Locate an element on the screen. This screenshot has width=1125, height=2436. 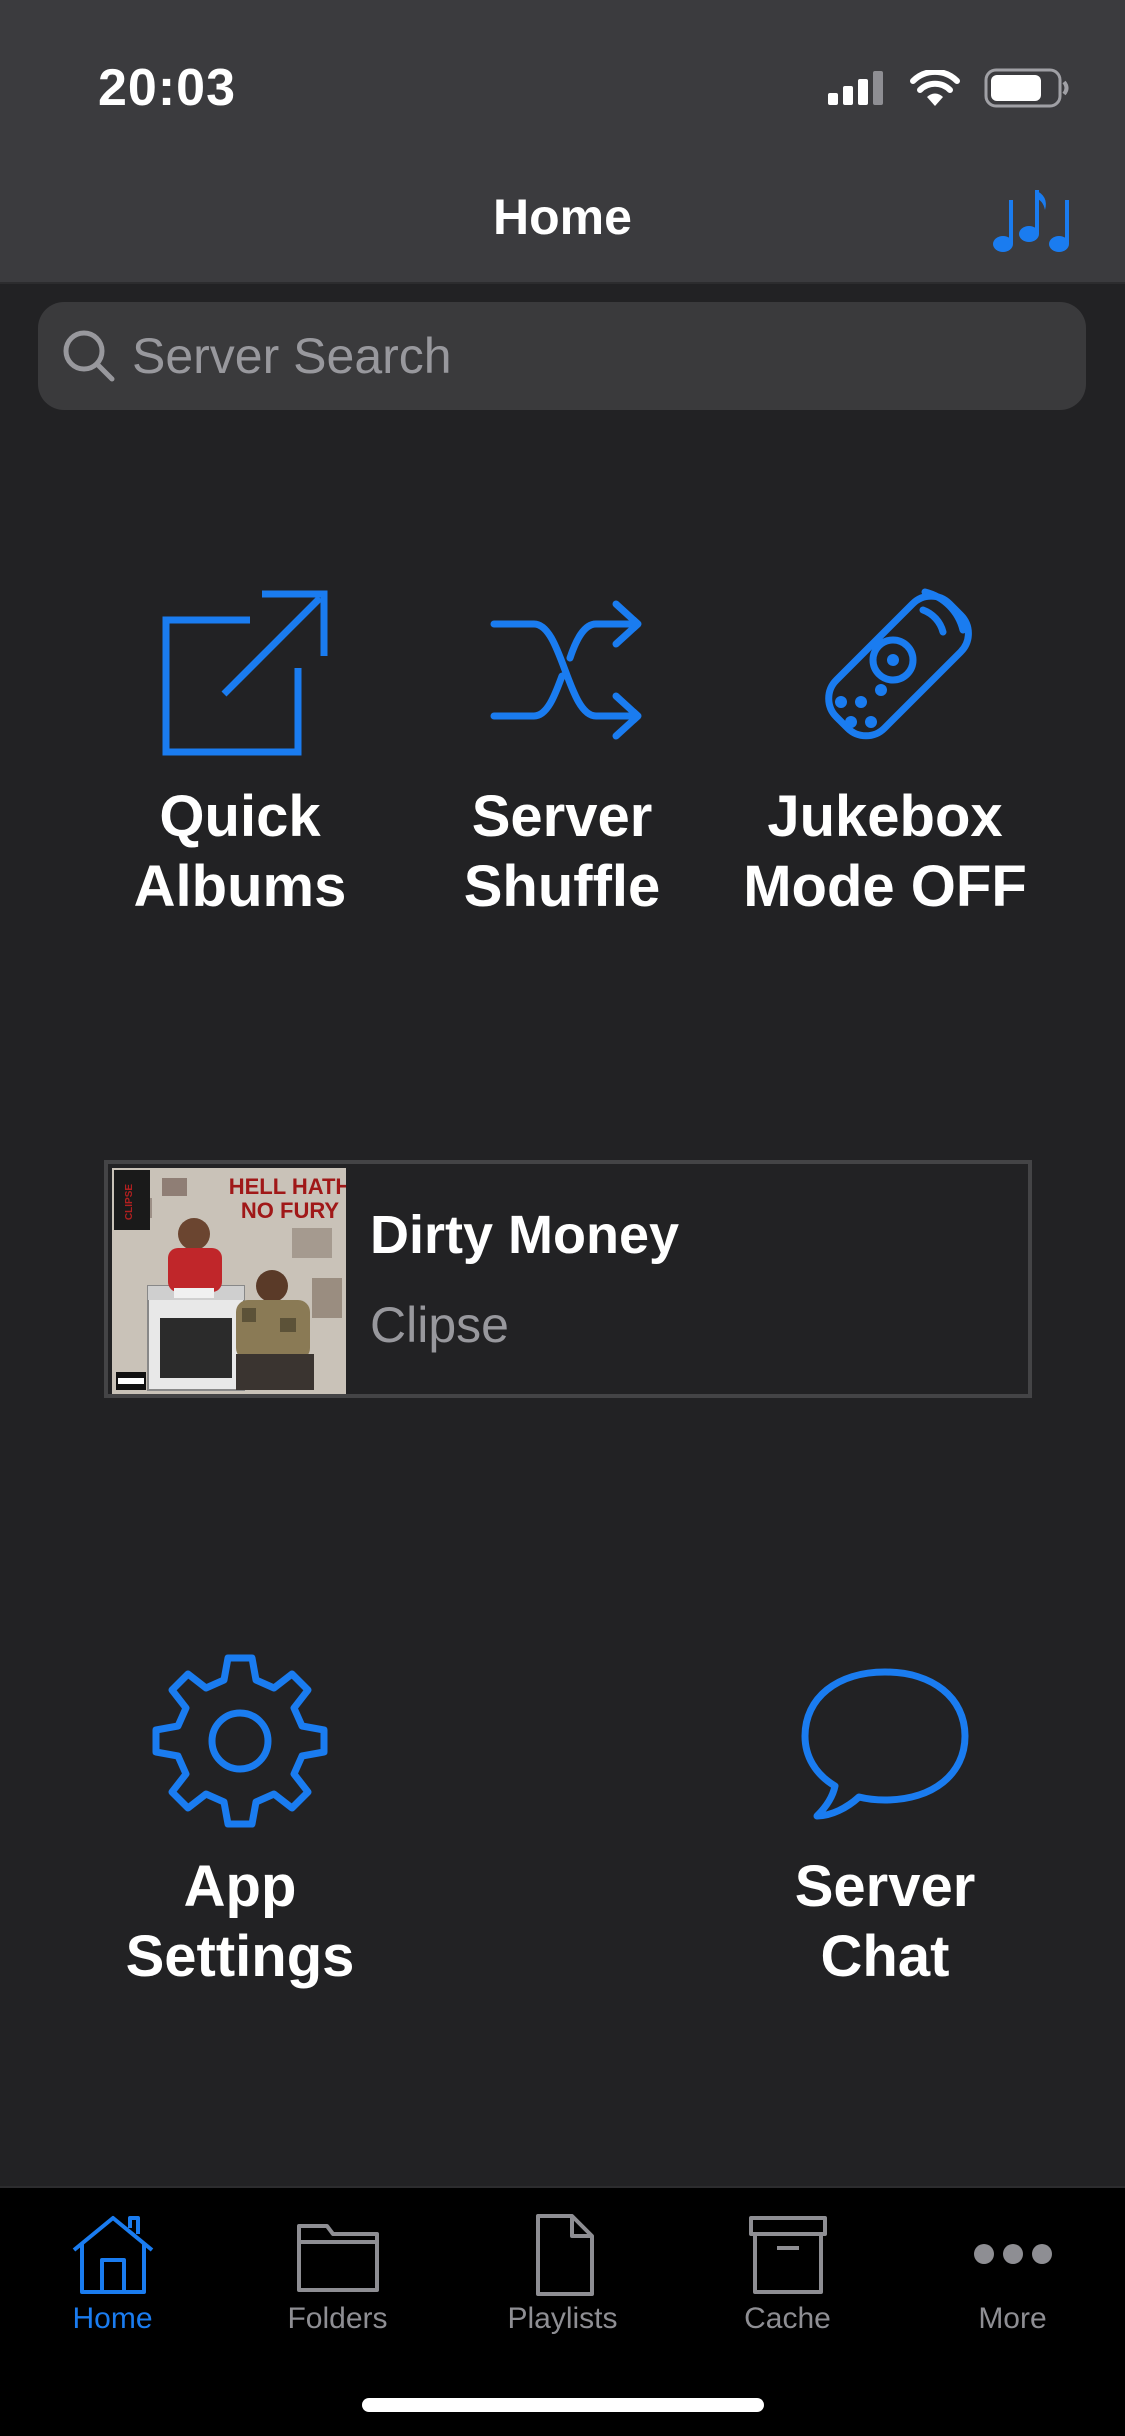
external-link-icon is located at coordinates (245, 673).